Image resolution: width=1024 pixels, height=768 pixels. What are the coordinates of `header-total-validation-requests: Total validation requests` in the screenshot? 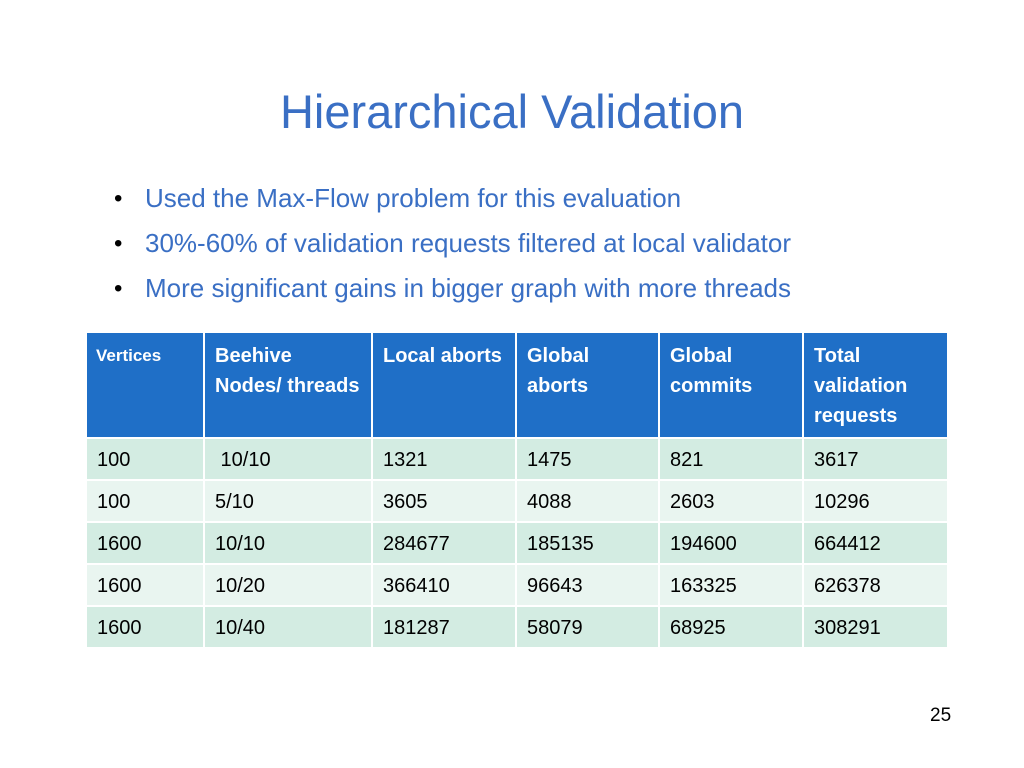 It's located at (875, 385).